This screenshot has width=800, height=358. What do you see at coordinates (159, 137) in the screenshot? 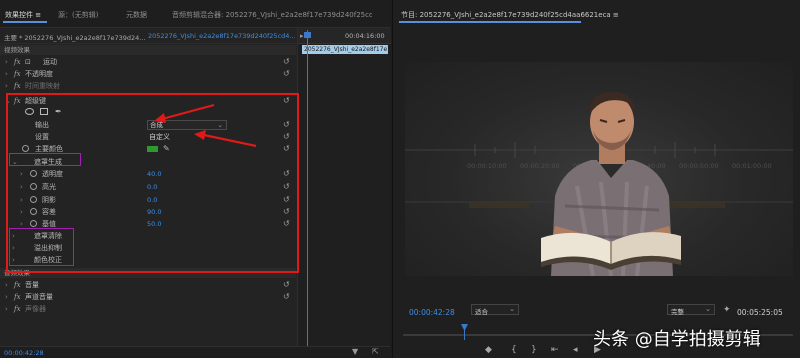
I see `setting-value: 自定义` at bounding box center [159, 137].